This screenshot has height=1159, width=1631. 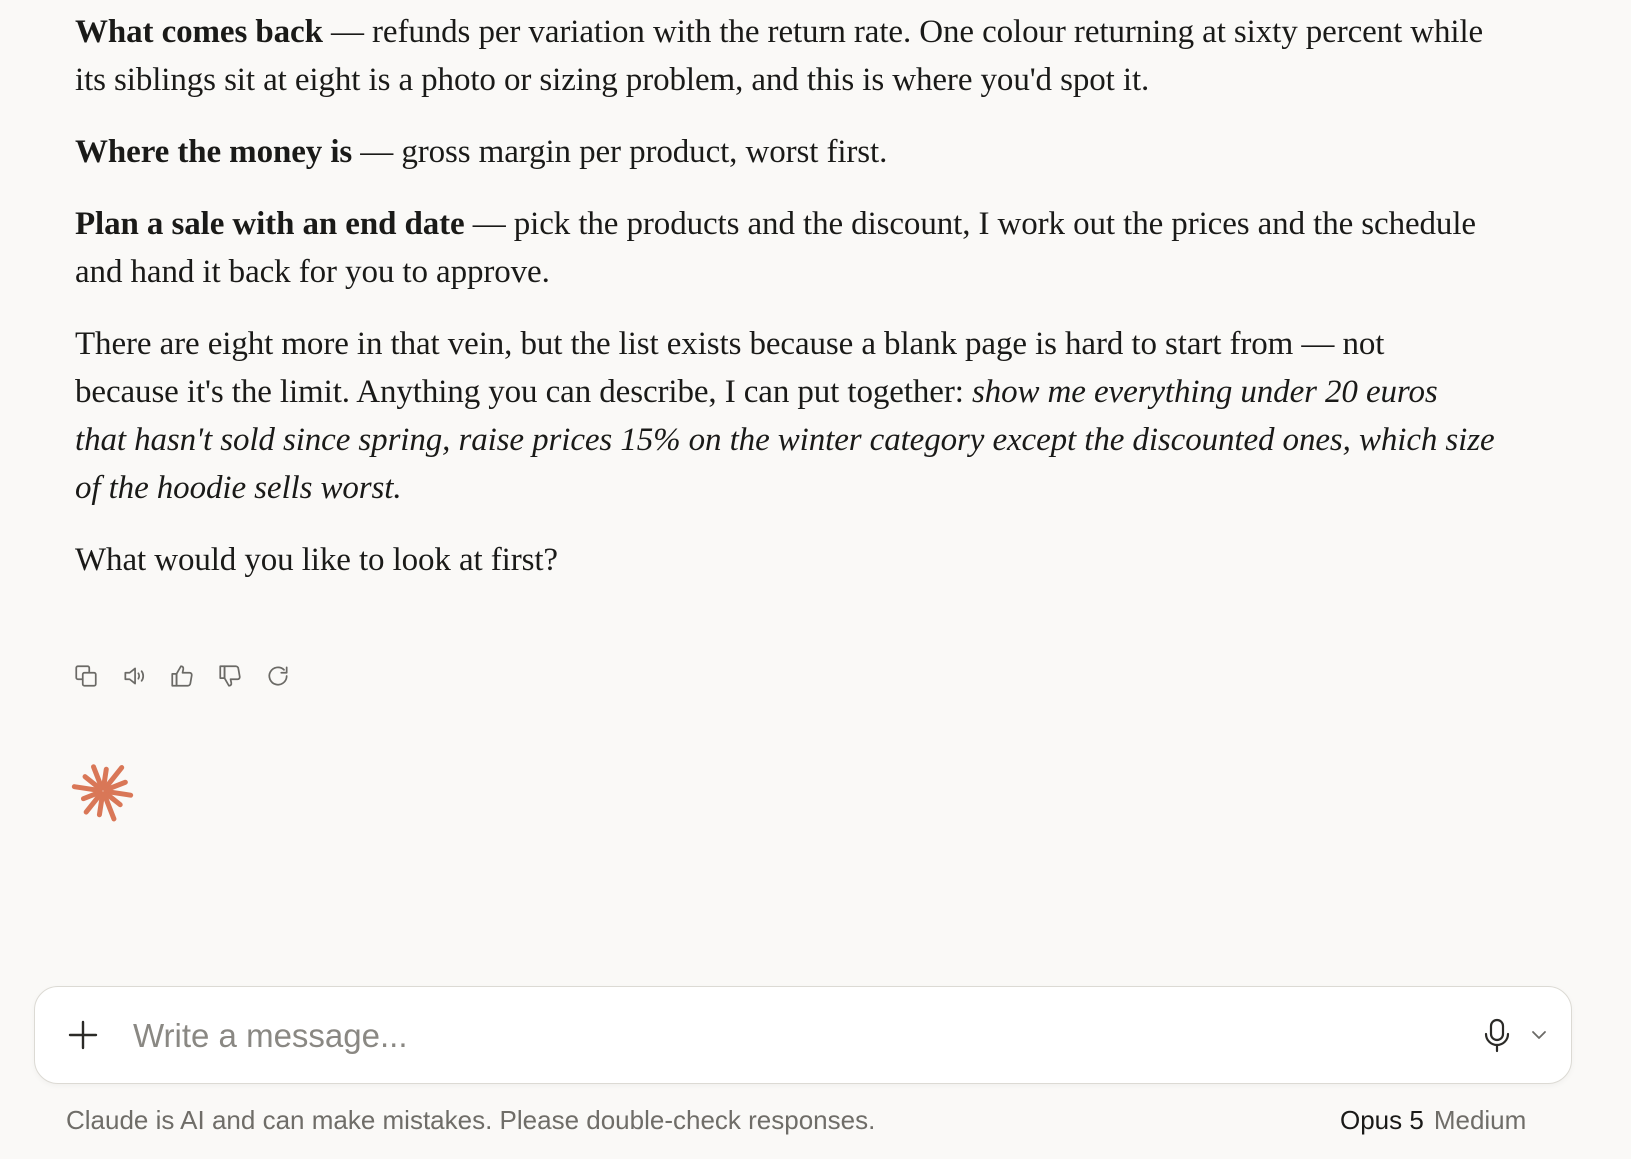 What do you see at coordinates (134, 676) in the screenshot?
I see `read-aloud-icon` at bounding box center [134, 676].